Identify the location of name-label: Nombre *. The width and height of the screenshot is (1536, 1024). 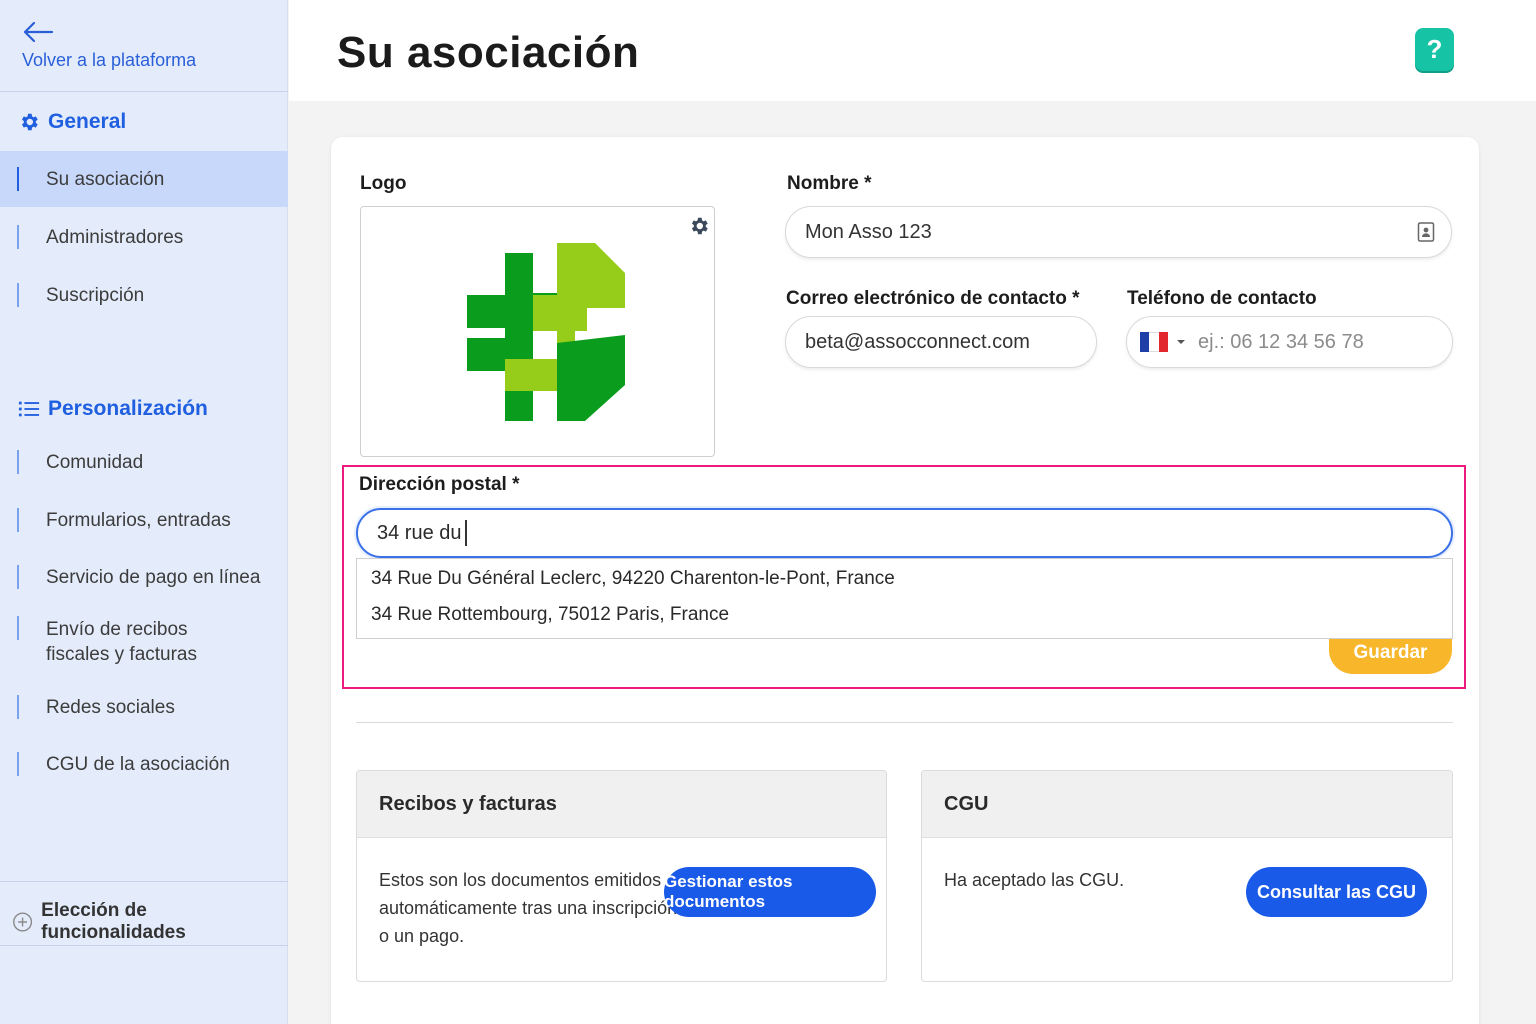
(829, 183).